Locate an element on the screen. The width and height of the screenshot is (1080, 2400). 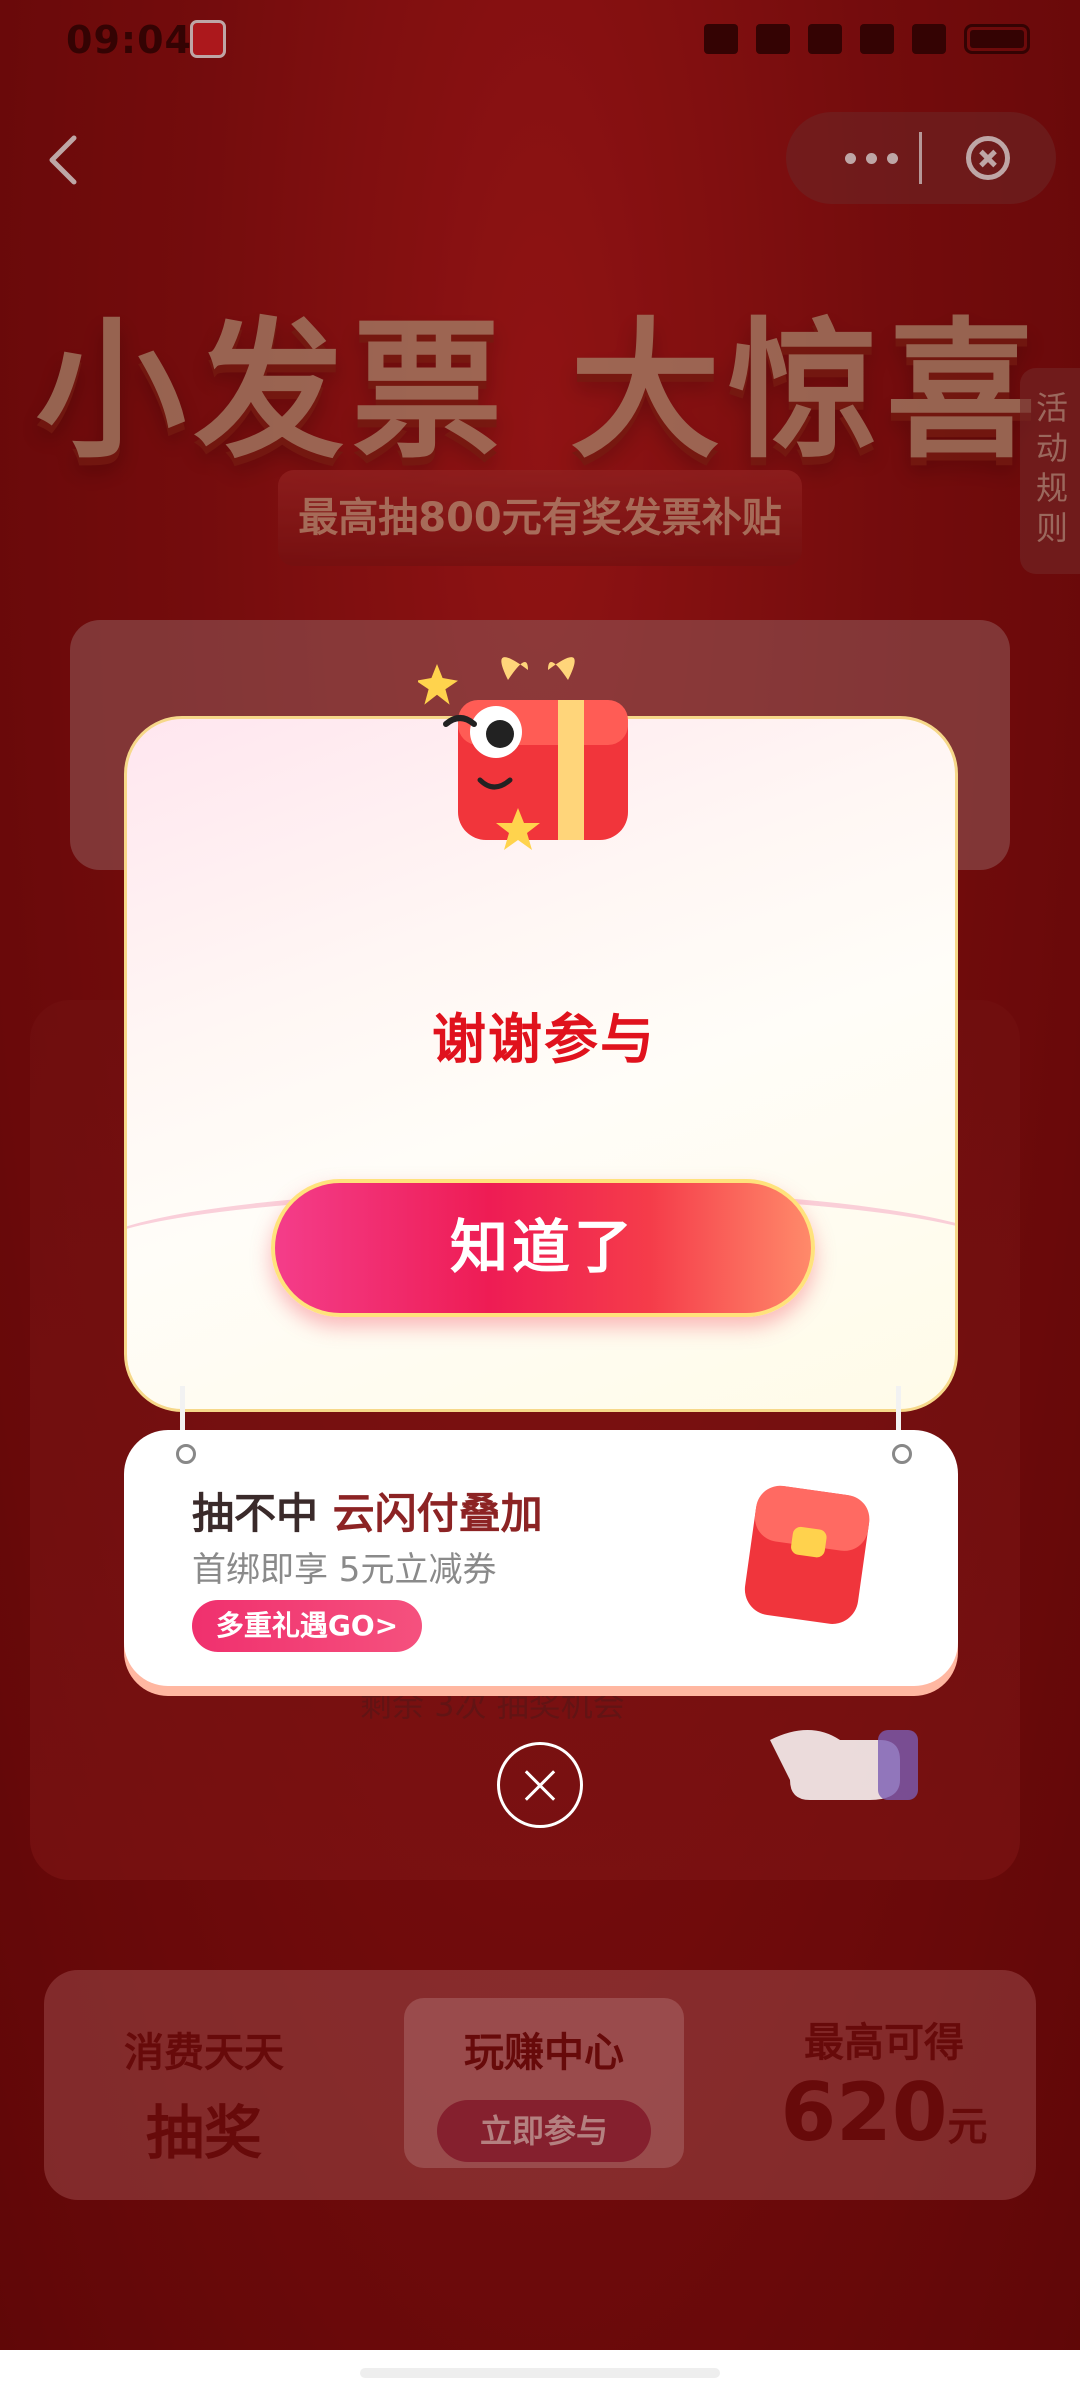
red-envelope-icon is located at coordinates (807, 1554).